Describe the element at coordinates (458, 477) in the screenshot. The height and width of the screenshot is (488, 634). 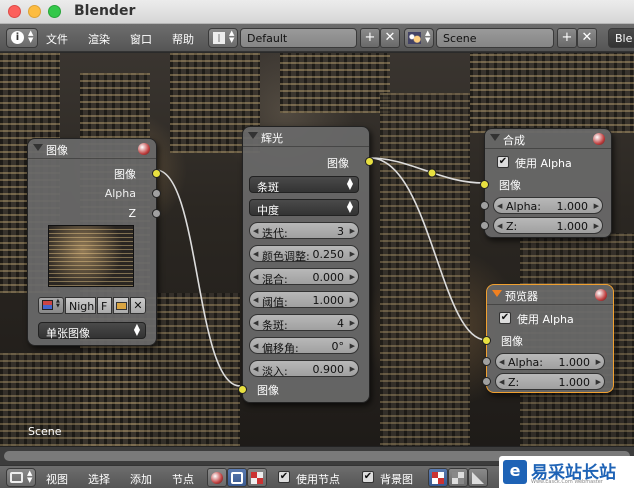
I see `backdrop-channels-alpha-button` at that location.